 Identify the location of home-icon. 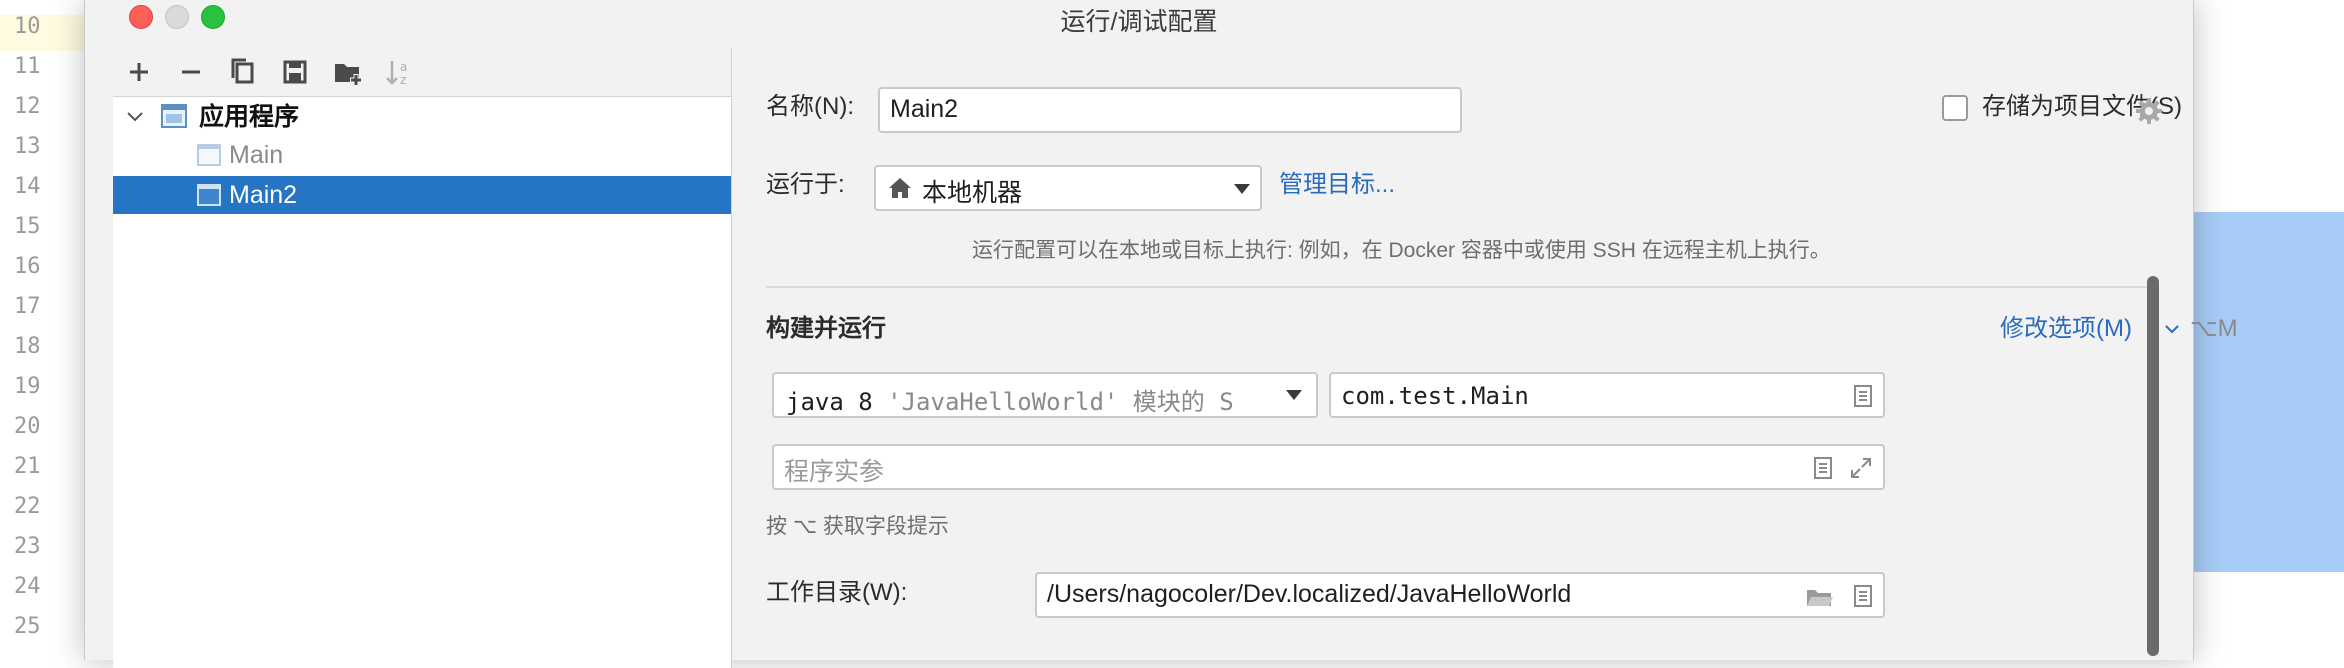
(900, 188).